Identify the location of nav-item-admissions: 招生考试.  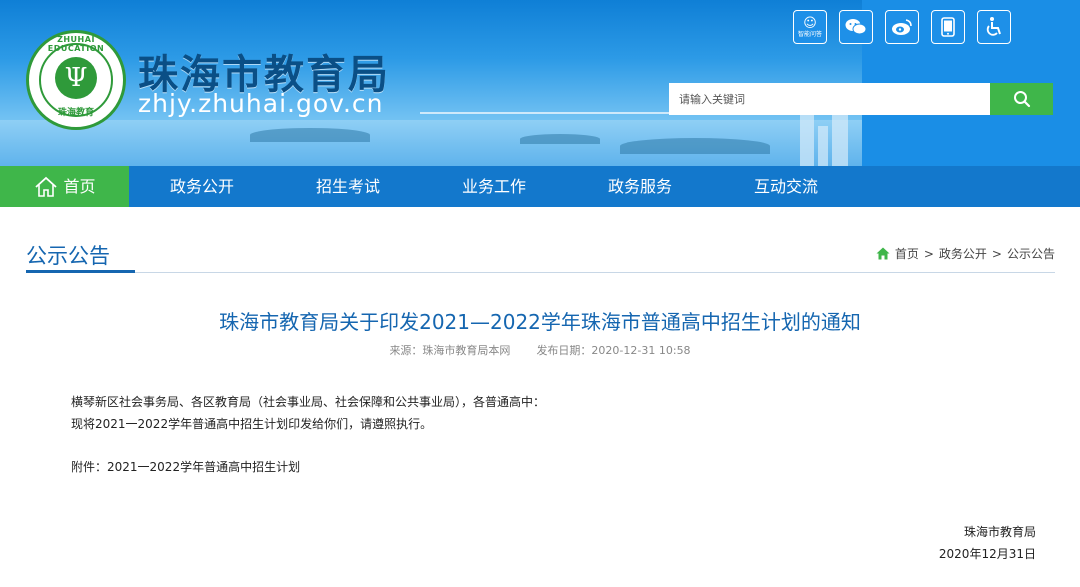
(348, 186).